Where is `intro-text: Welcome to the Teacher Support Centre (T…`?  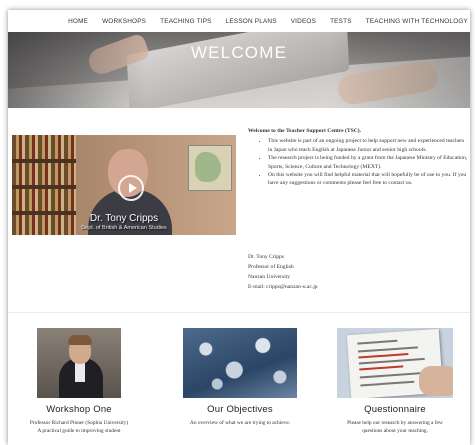 intro-text: Welcome to the Teacher Support Centre (T… is located at coordinates (358, 157).